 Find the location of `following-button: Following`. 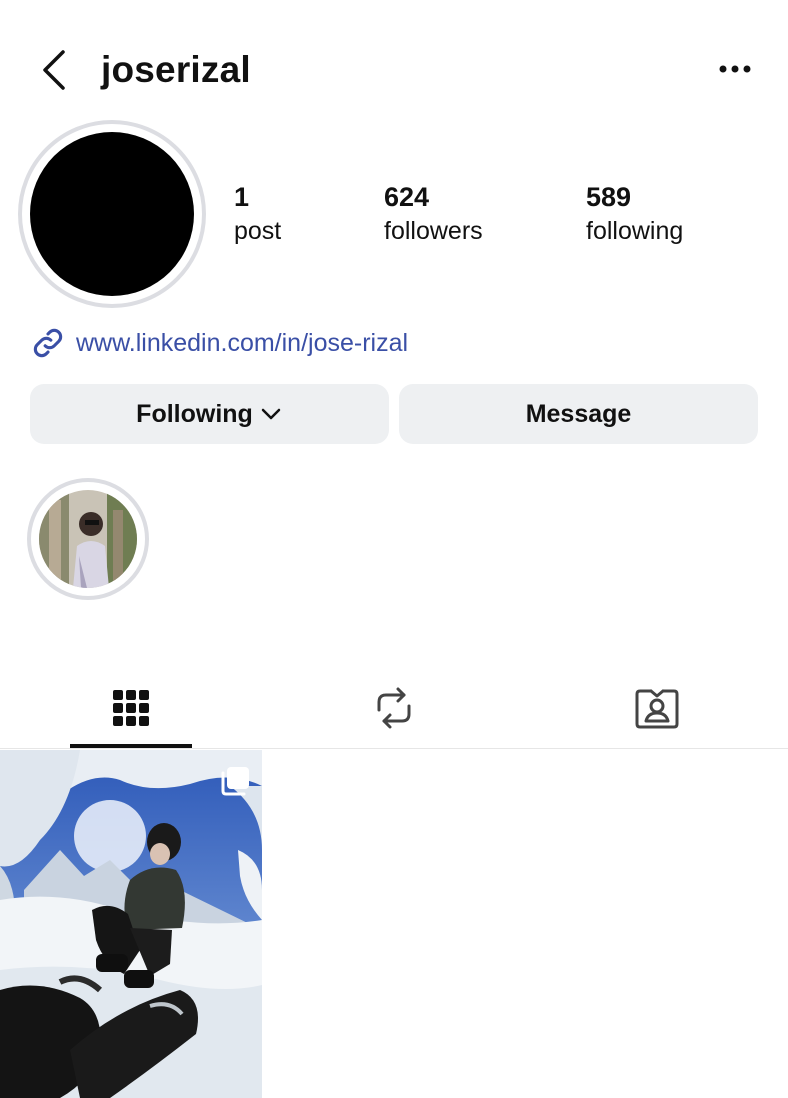

following-button: Following is located at coordinates (209, 414).